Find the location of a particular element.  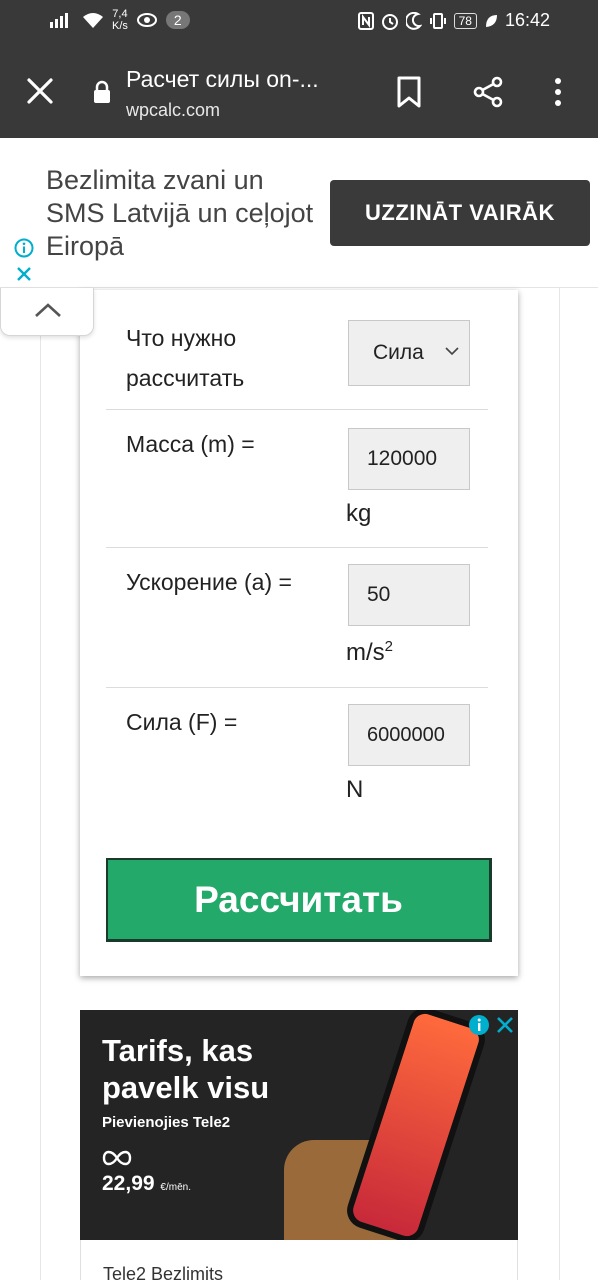

force-unit: N is located at coordinates (355, 789).